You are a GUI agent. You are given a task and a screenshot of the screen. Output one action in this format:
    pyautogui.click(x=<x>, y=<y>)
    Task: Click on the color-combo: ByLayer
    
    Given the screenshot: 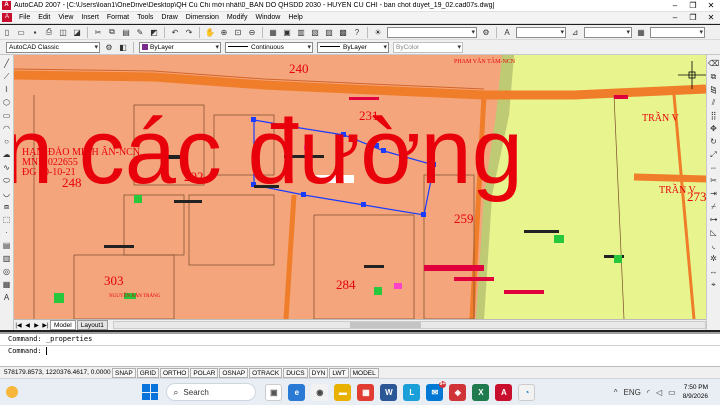 What is the action you would take?
    pyautogui.click(x=180, y=47)
    